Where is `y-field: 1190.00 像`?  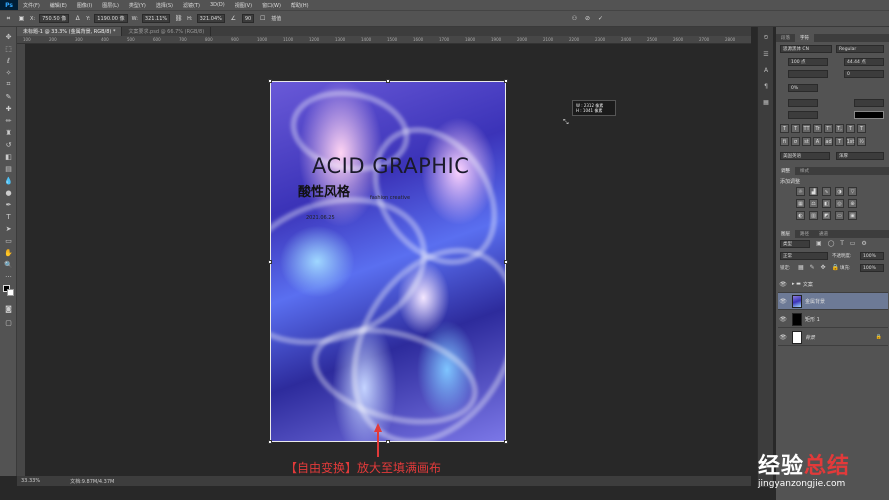
y-field: 1190.00 像 is located at coordinates (111, 18).